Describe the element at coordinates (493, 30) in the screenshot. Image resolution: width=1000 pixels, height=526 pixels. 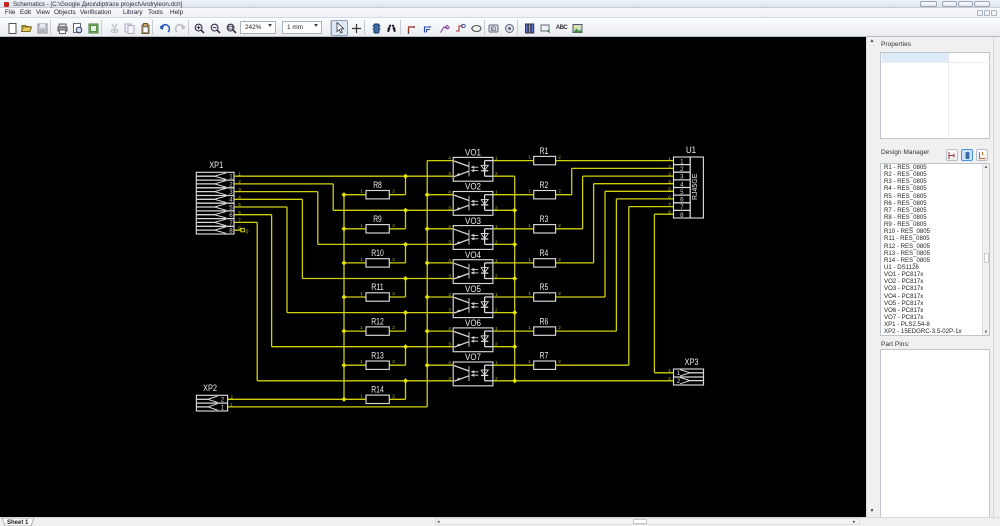
I see `svg-text: ID` at that location.